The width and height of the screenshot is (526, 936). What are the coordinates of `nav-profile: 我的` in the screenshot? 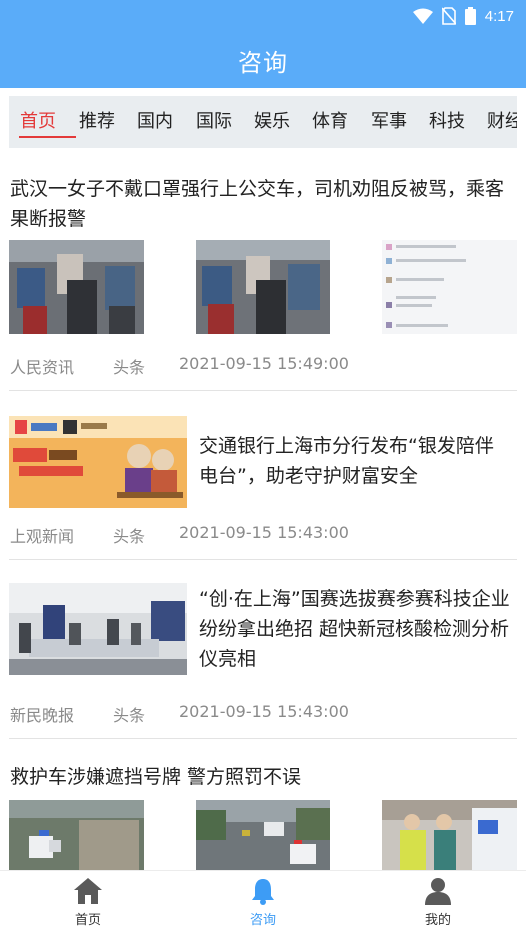 It's located at (438, 902).